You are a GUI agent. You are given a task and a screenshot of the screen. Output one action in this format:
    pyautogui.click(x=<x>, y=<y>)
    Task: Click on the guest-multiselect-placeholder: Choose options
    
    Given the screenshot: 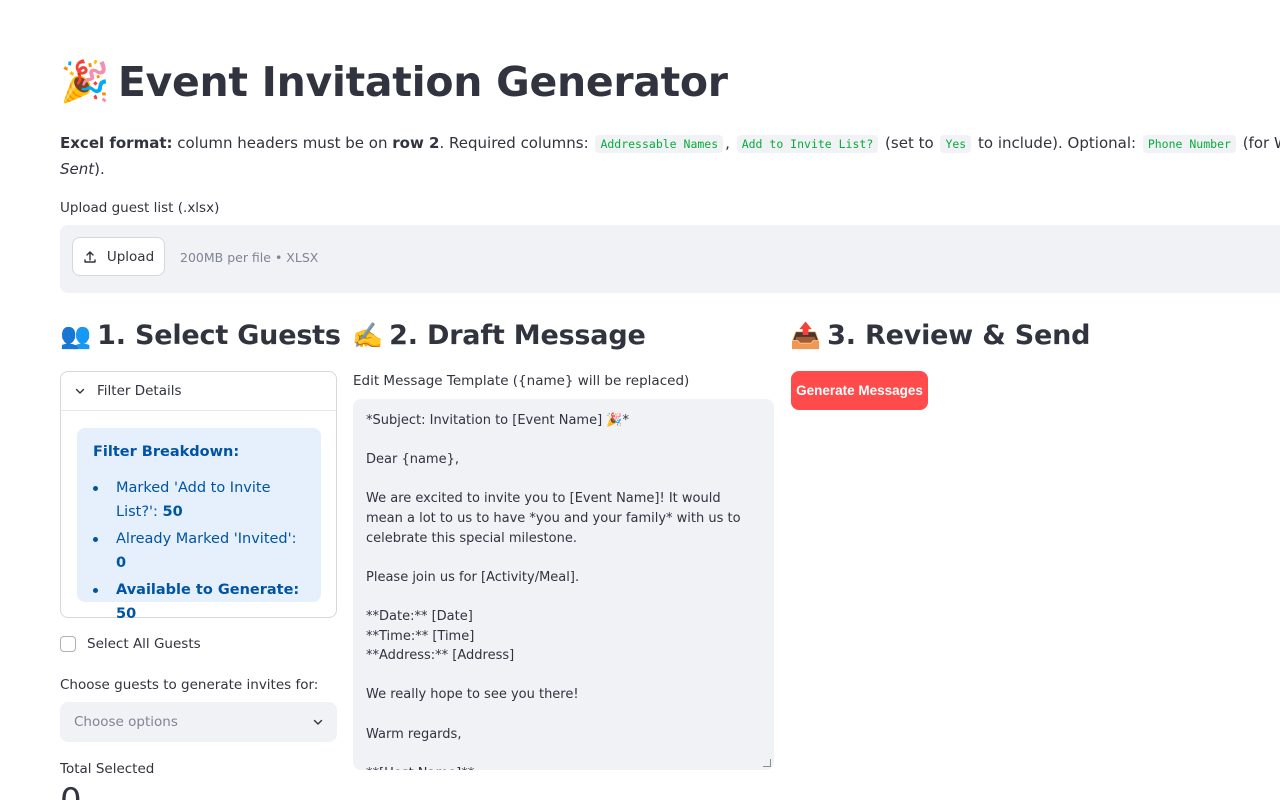 What is the action you would take?
    pyautogui.click(x=126, y=722)
    